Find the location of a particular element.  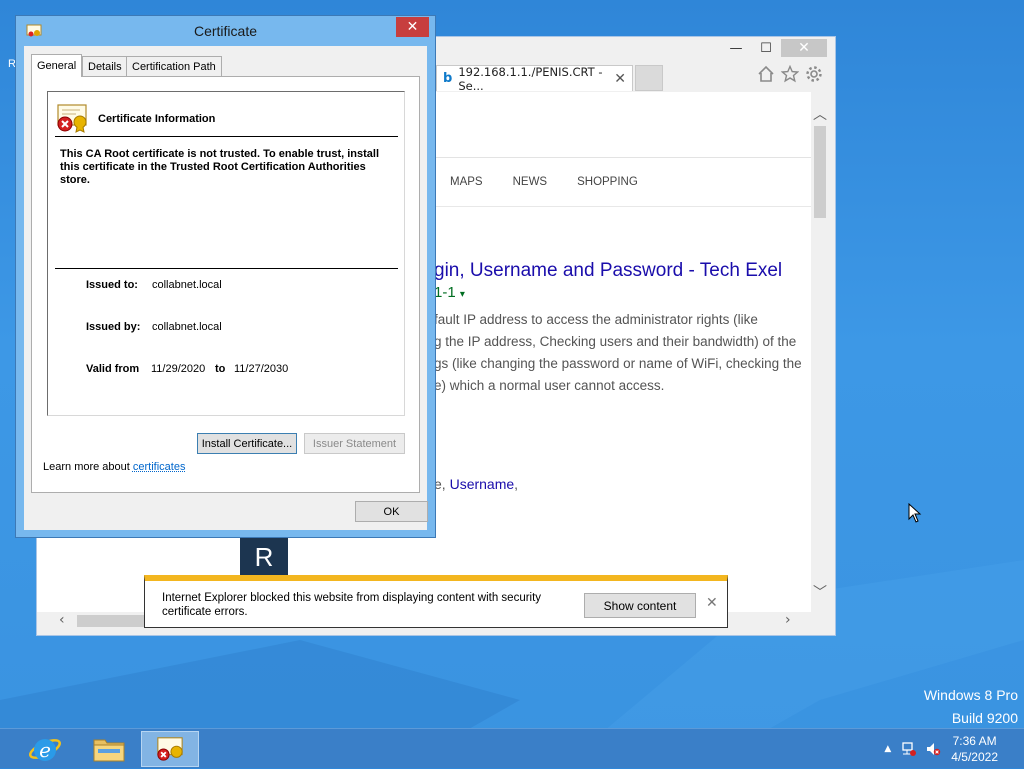

clock-time: 7:36 AM is located at coordinates (974, 741).